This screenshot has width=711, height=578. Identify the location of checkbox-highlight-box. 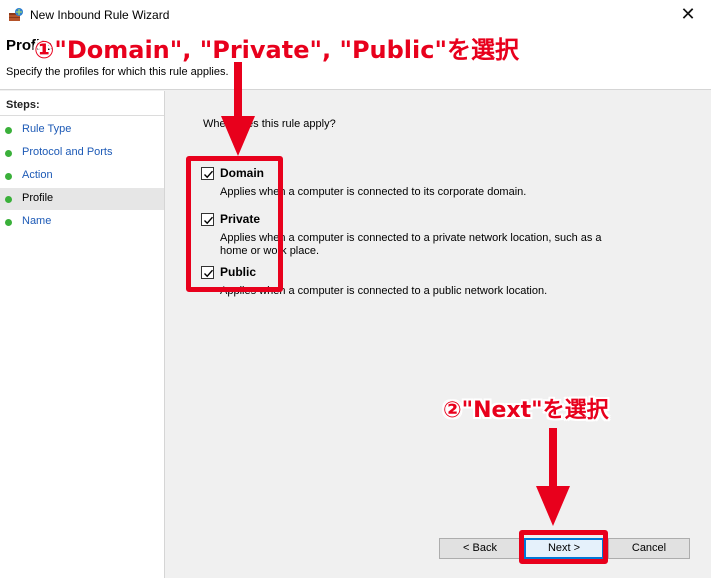
(234, 224).